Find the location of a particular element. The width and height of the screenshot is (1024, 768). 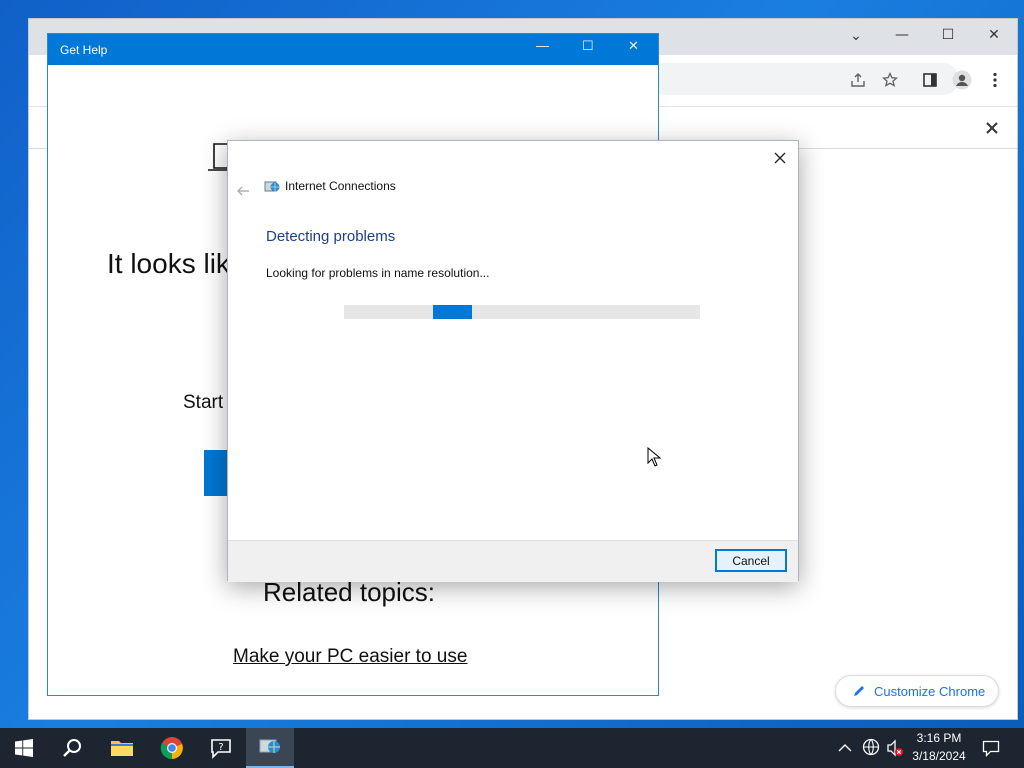

internet-connections-icon is located at coordinates (272, 188).